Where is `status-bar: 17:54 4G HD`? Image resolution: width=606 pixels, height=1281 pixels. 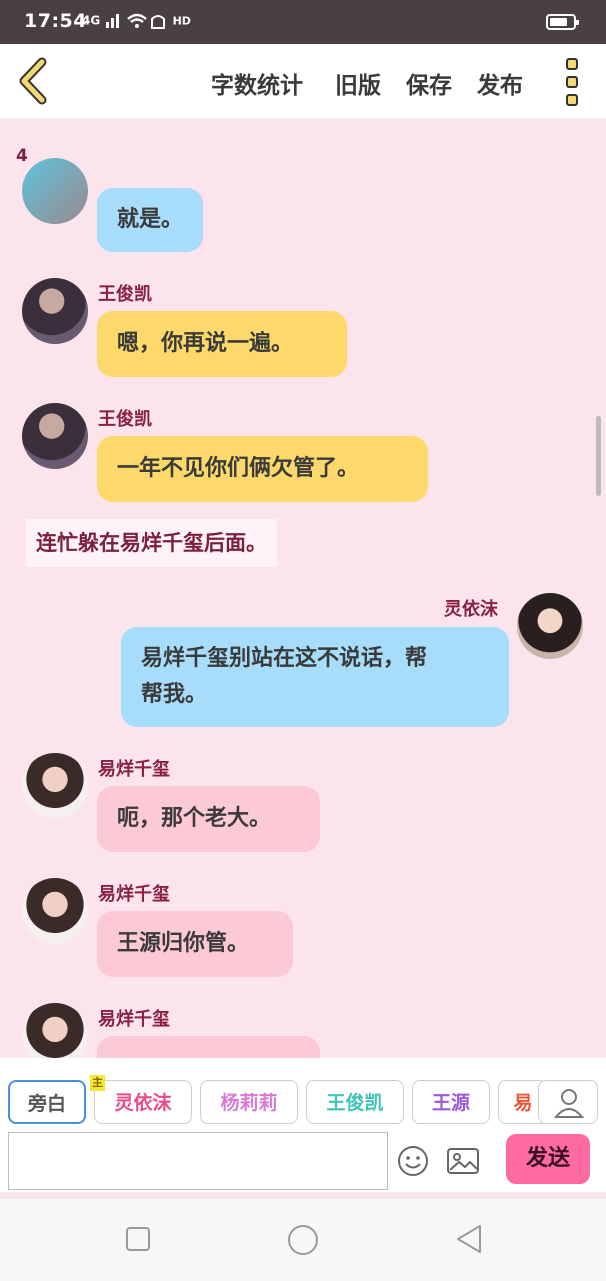 status-bar: 17:54 4G HD is located at coordinates (303, 22).